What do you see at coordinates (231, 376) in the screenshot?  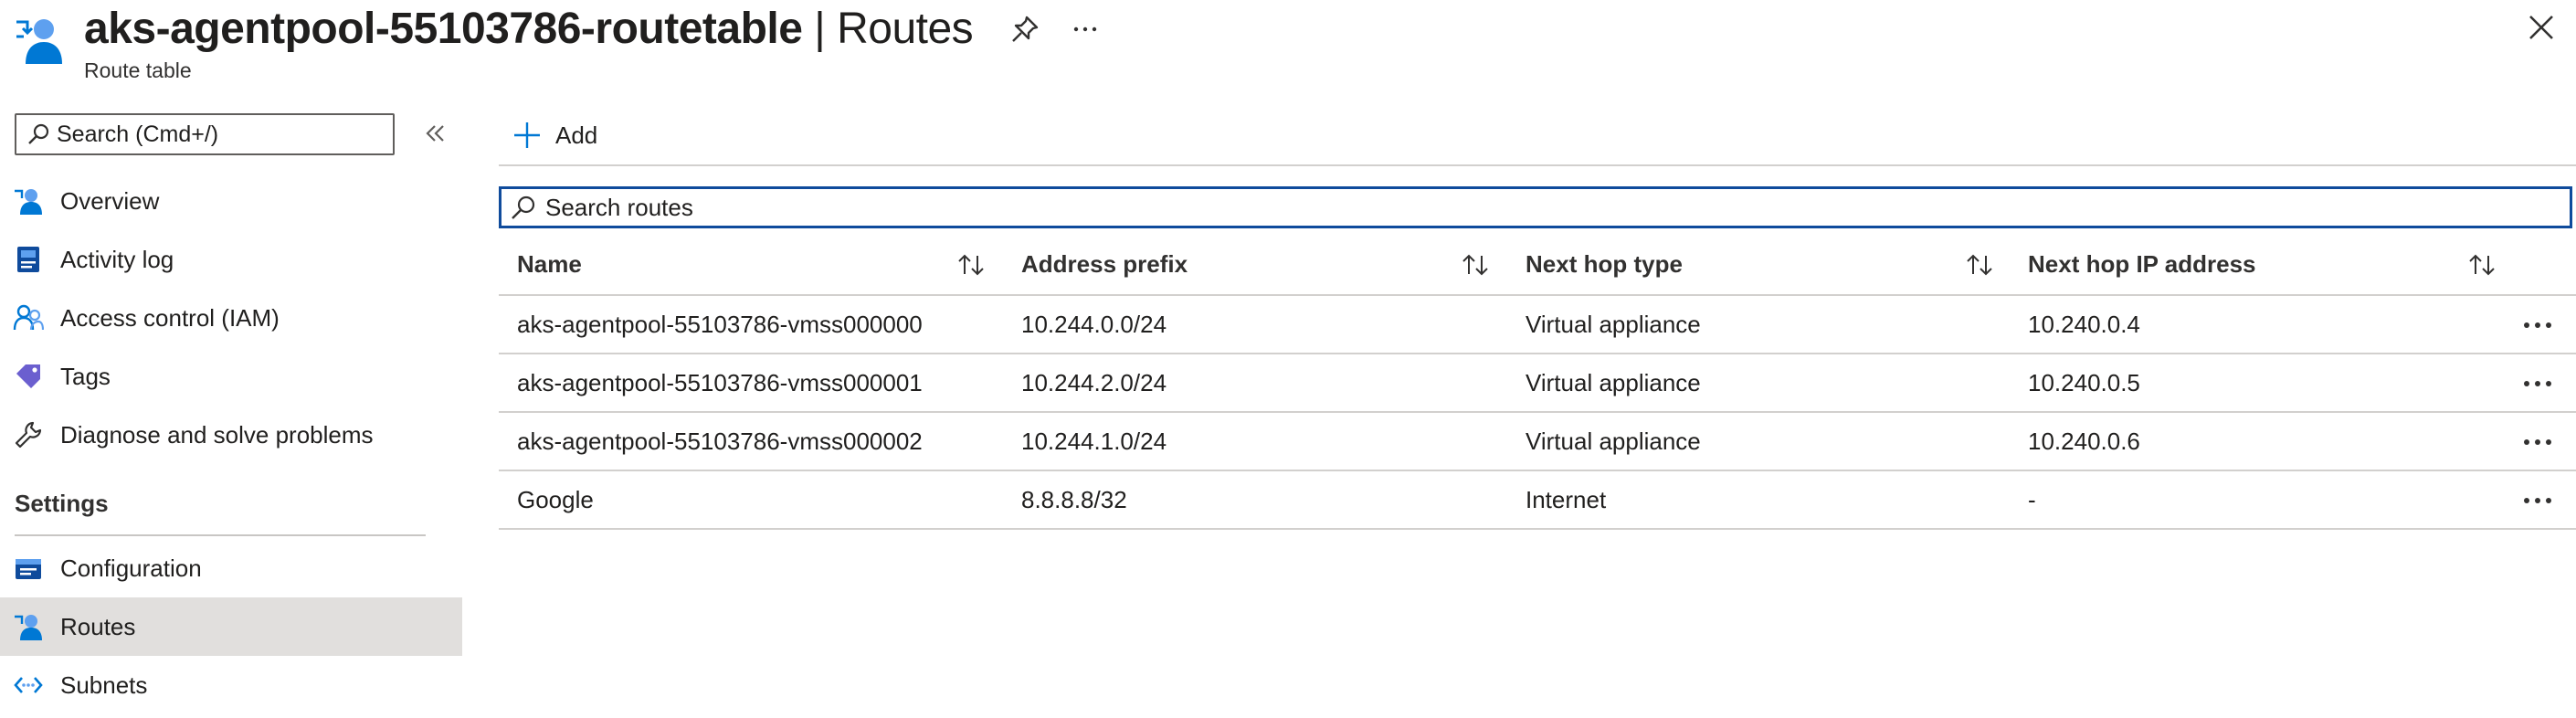 I see `sidebar-item-tags: Tags` at bounding box center [231, 376].